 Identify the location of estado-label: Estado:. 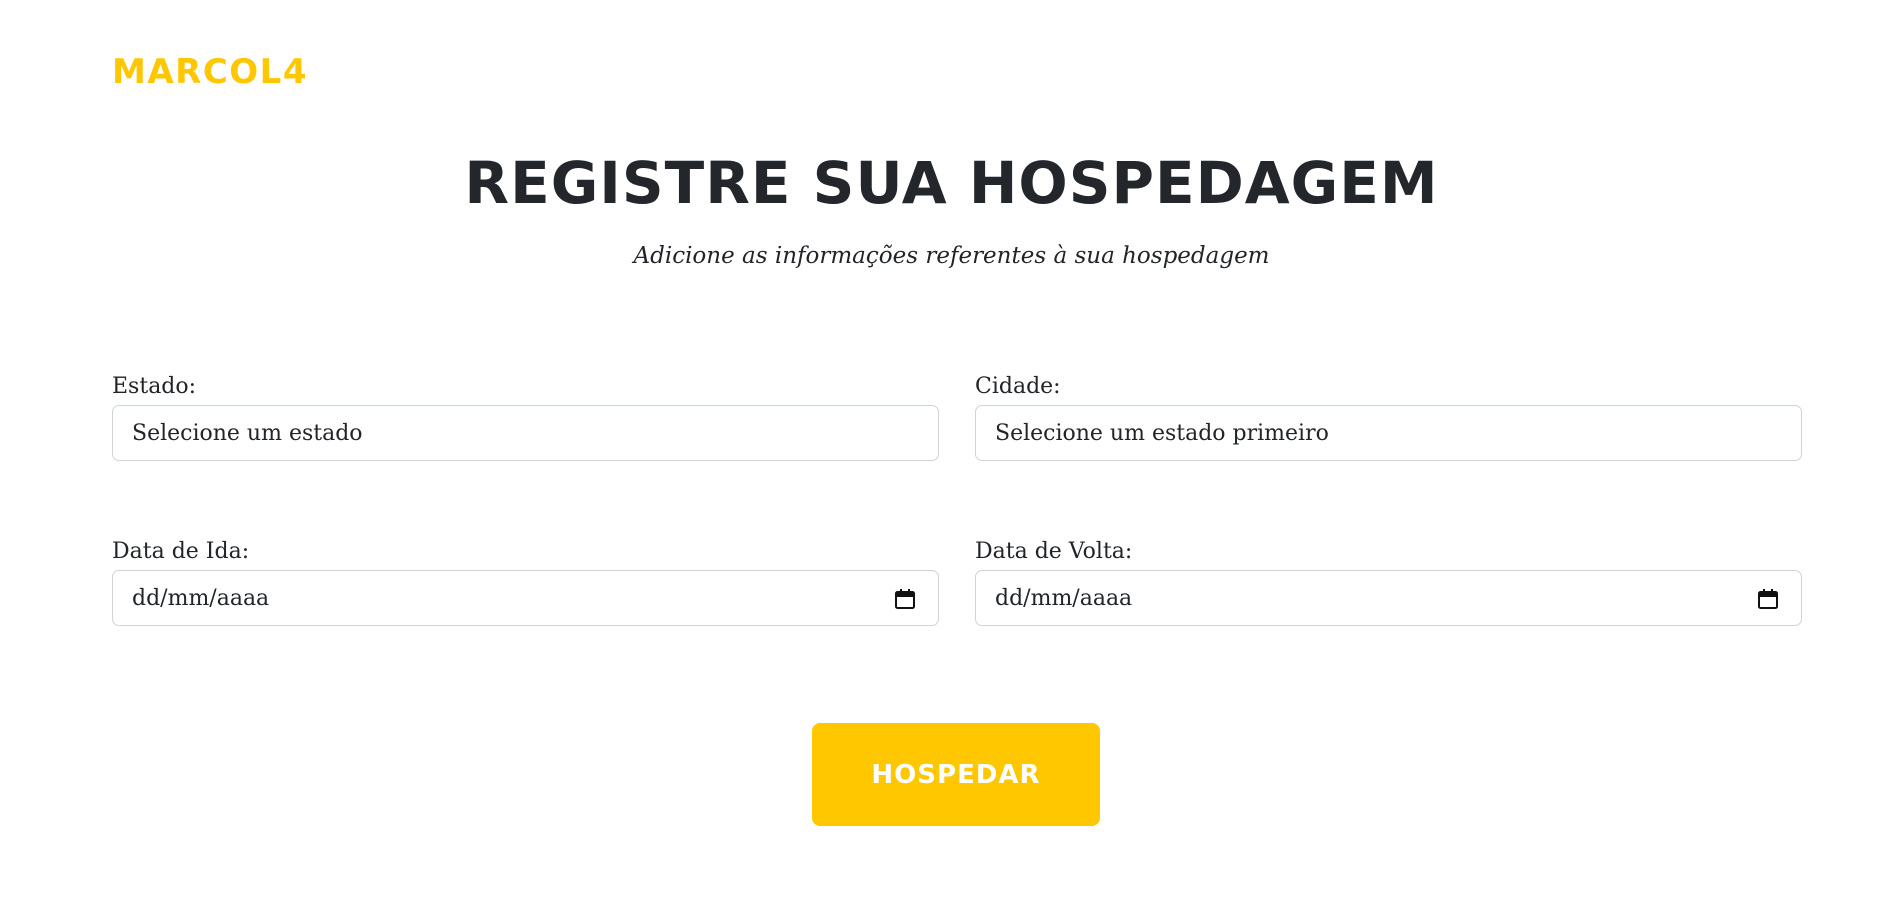
(154, 386).